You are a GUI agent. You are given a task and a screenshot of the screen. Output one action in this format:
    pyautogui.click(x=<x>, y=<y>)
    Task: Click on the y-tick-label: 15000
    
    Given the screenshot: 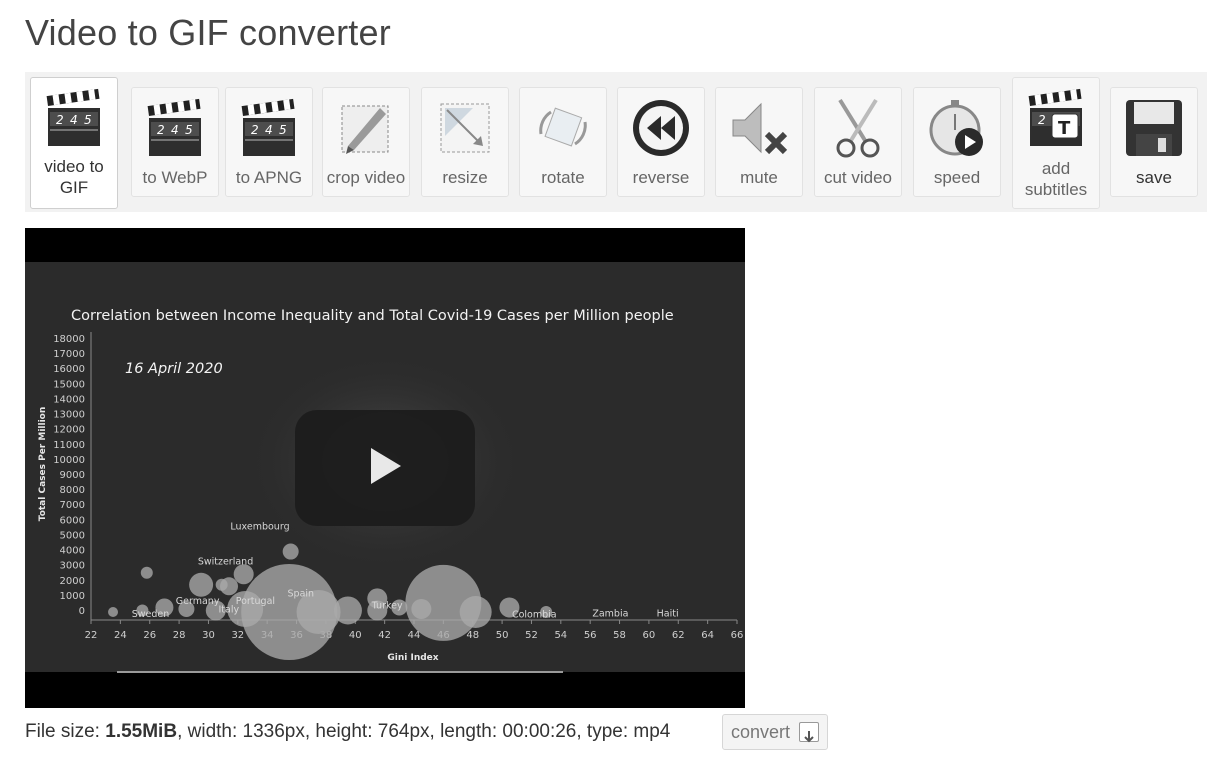 What is the action you would take?
    pyautogui.click(x=69, y=384)
    